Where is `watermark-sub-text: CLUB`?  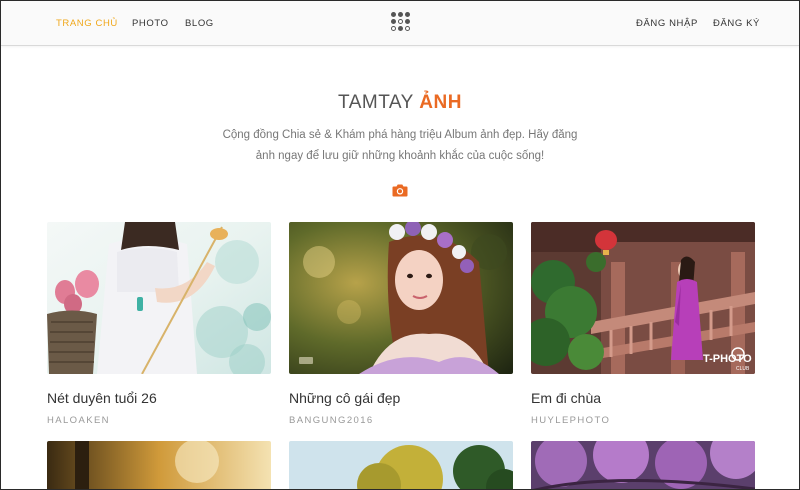
watermark-sub-text: CLUB is located at coordinates (743, 369).